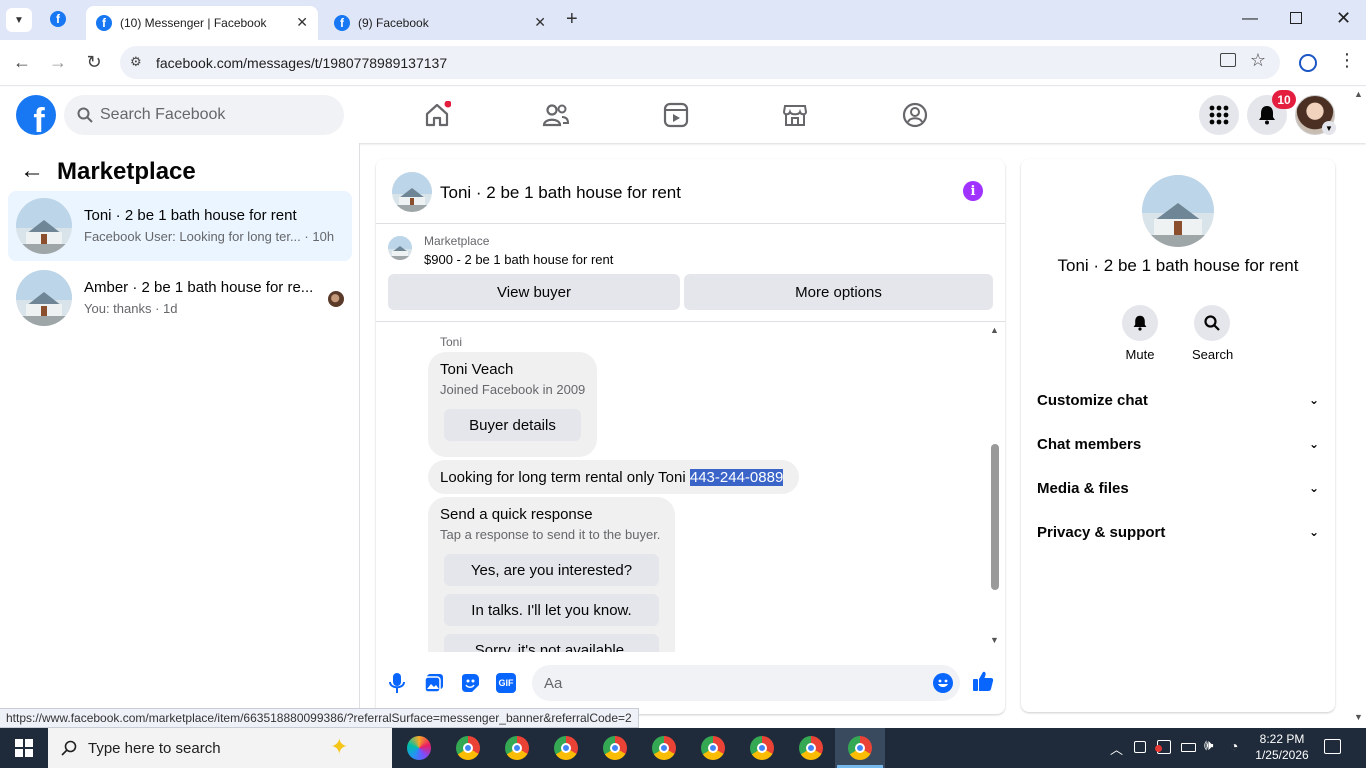 The image size is (1366, 768). What do you see at coordinates (565, 477) in the screenshot?
I see `message-text: Looking for long term rental only Toni` at bounding box center [565, 477].